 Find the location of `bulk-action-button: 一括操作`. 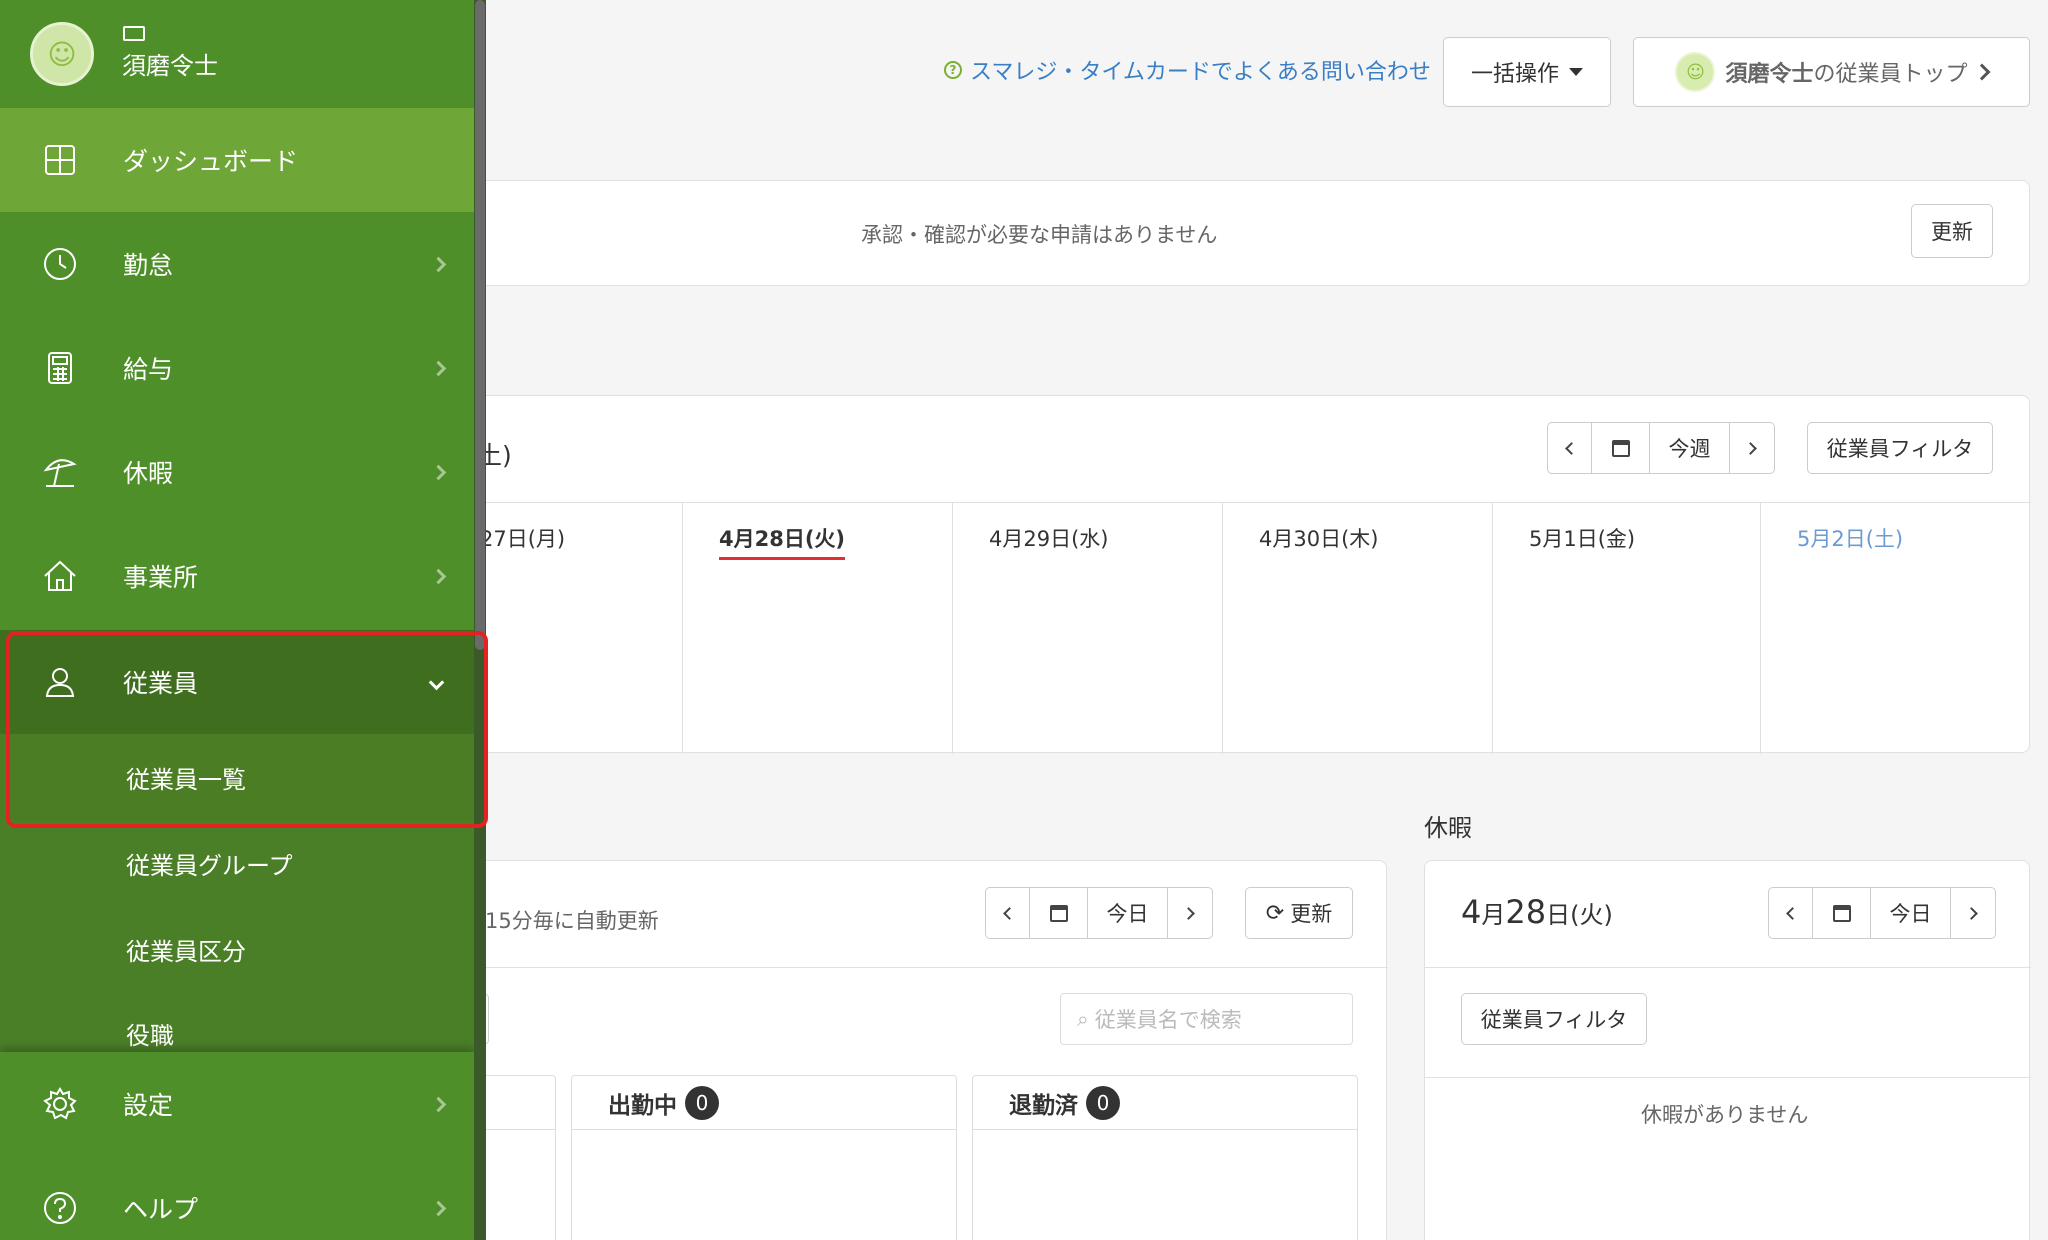

bulk-action-button: 一括操作 is located at coordinates (1527, 72).